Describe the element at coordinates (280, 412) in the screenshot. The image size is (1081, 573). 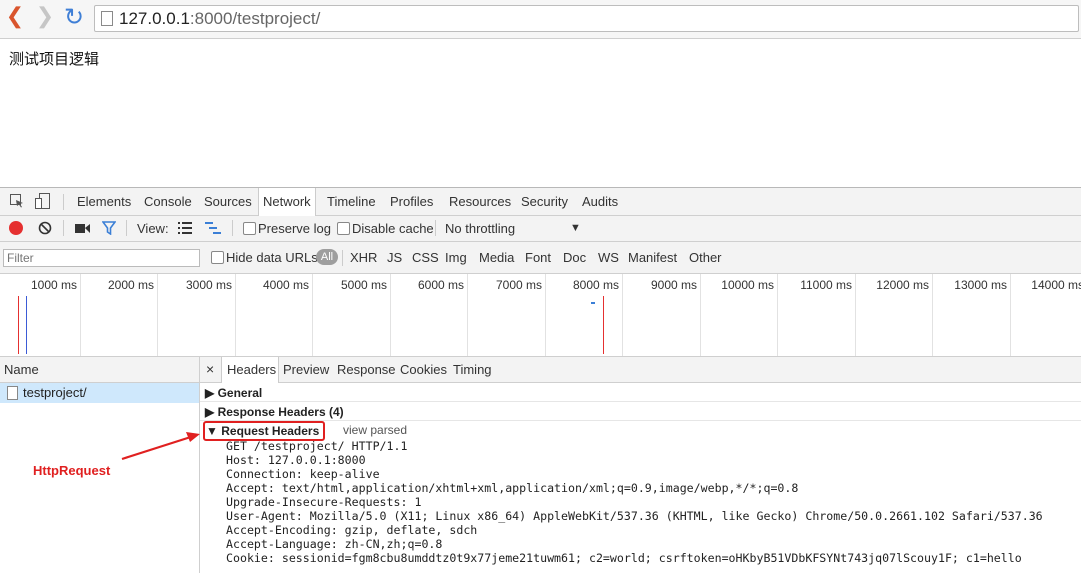
I see `response-headers-label: Response Headers (4)` at that location.